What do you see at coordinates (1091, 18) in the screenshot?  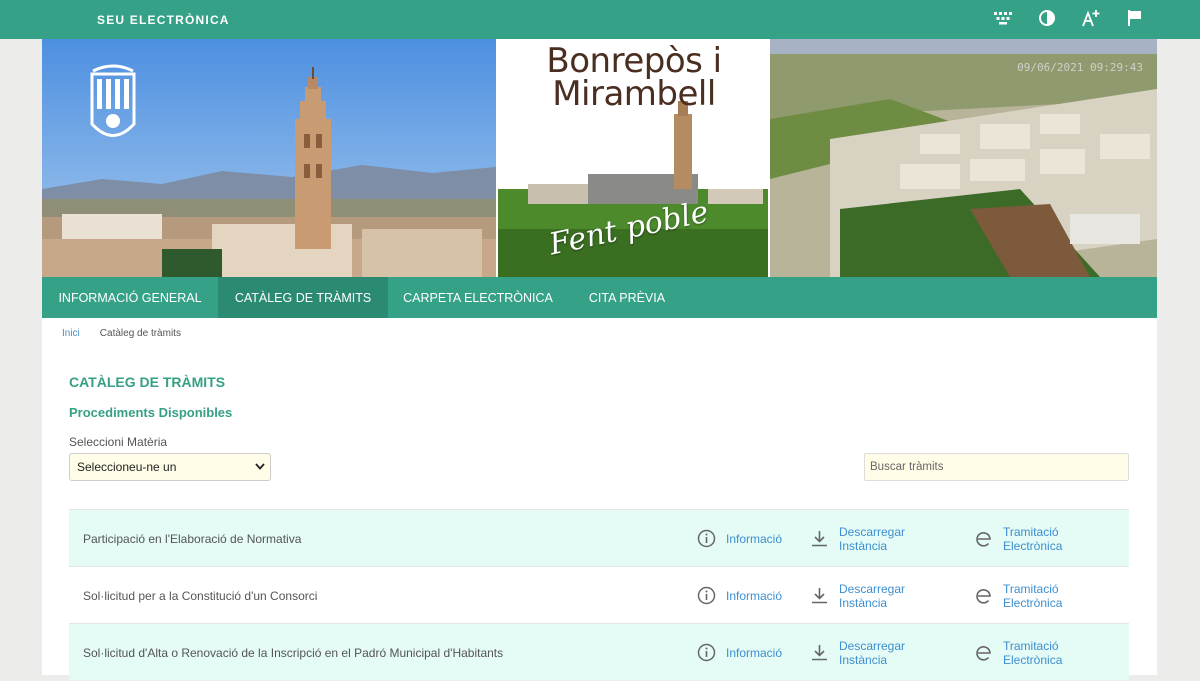 I see `text-size-increase-icon` at bounding box center [1091, 18].